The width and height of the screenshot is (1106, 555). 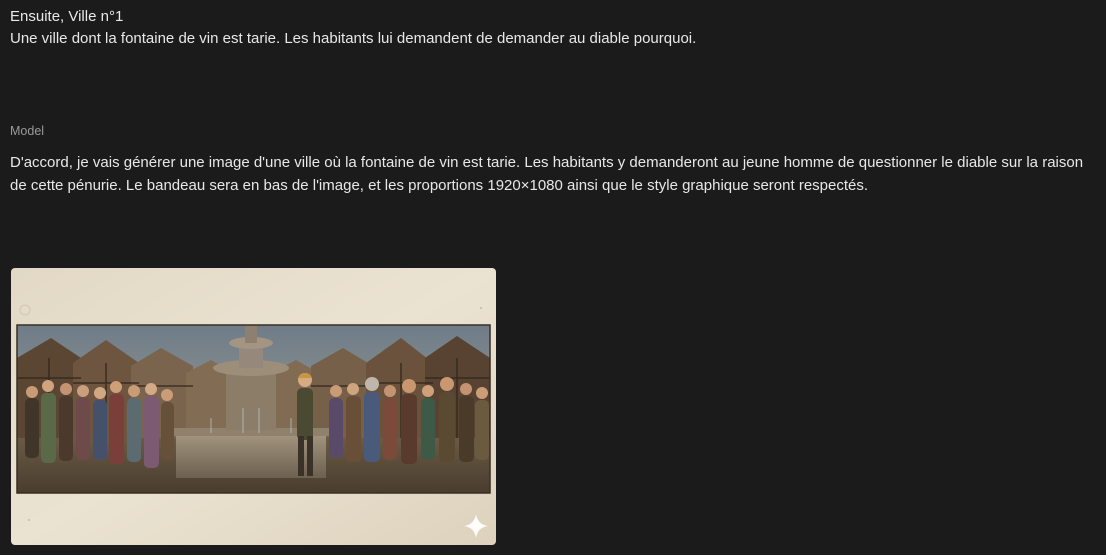 What do you see at coordinates (27, 131) in the screenshot?
I see `model-label: Model` at bounding box center [27, 131].